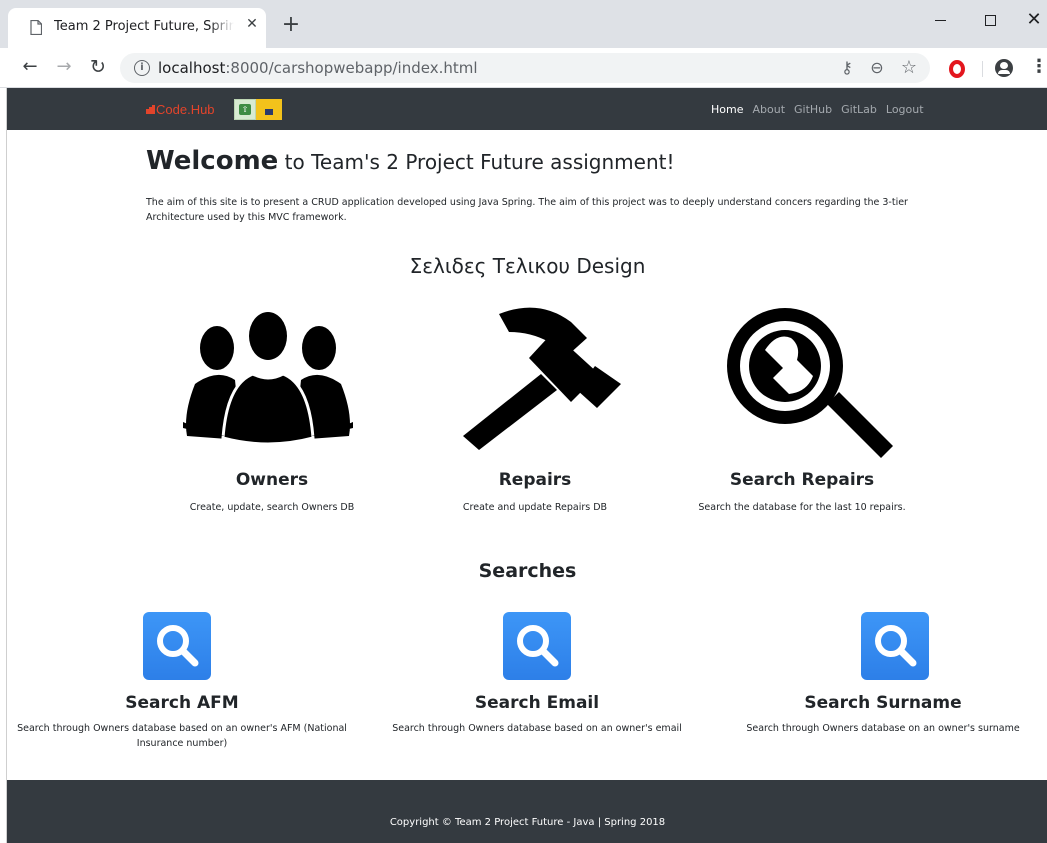  What do you see at coordinates (768, 109) in the screenshot?
I see `nav-about: About` at bounding box center [768, 109].